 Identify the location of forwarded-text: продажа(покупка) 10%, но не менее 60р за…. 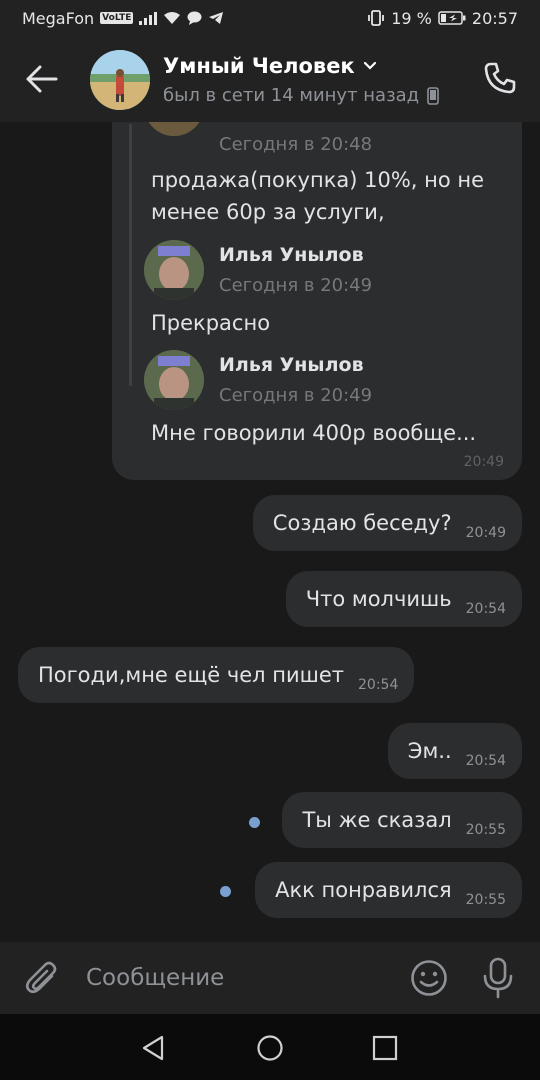
(318, 196).